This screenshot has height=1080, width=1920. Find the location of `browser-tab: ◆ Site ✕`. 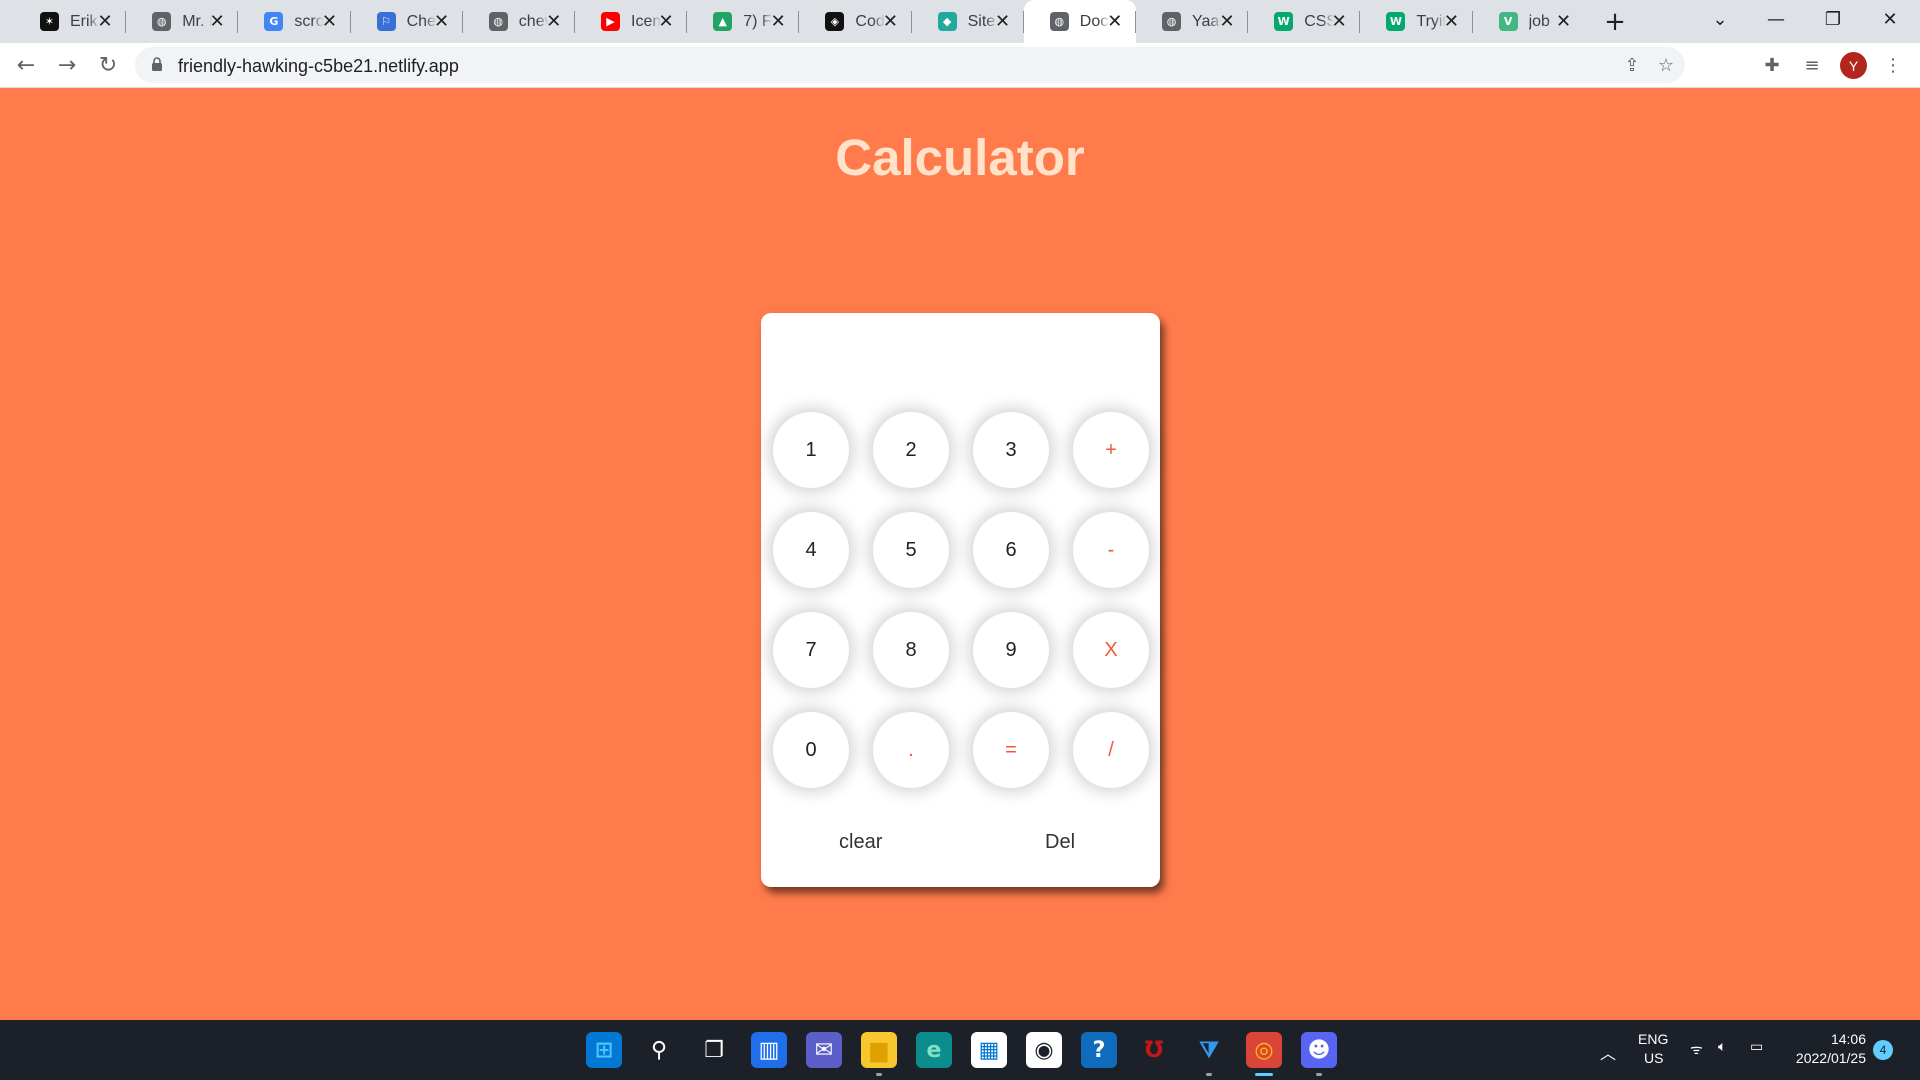

browser-tab: ◆ Site ✕ is located at coordinates (968, 21).